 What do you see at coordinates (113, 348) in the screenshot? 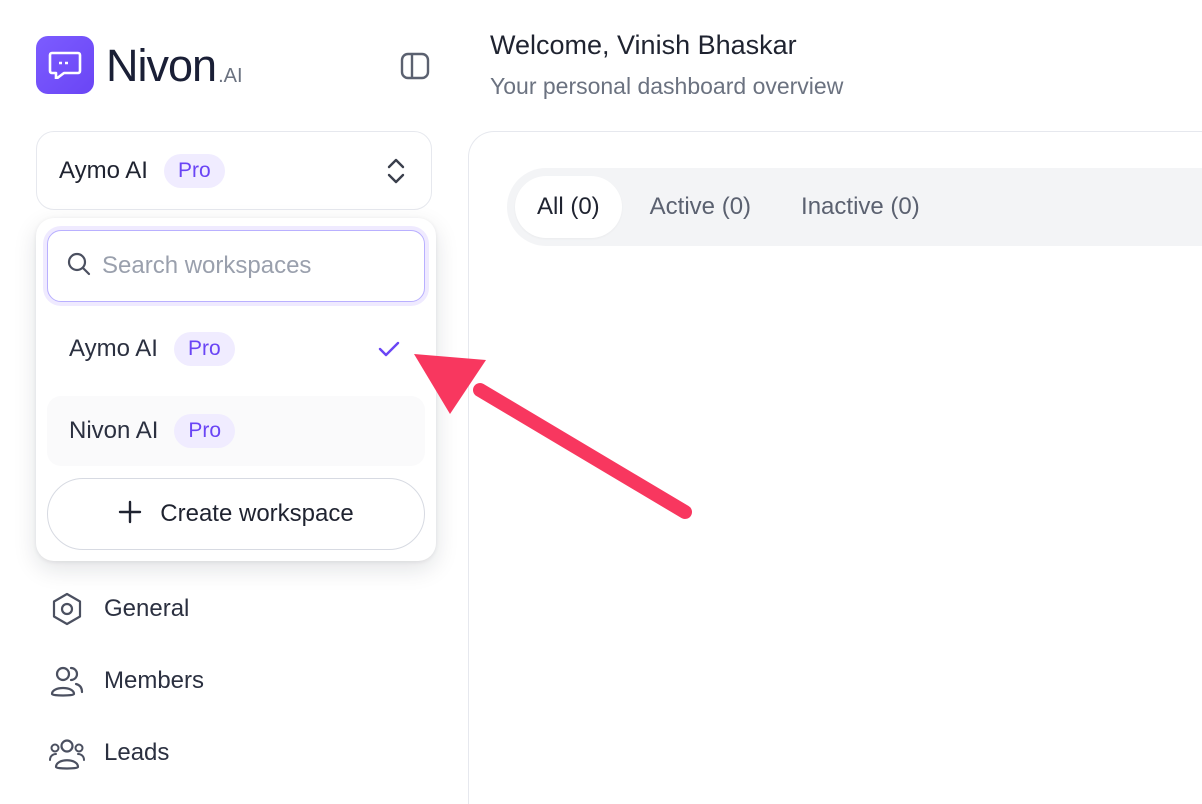
I see `workspace-option-name: Aymo AI` at bounding box center [113, 348].